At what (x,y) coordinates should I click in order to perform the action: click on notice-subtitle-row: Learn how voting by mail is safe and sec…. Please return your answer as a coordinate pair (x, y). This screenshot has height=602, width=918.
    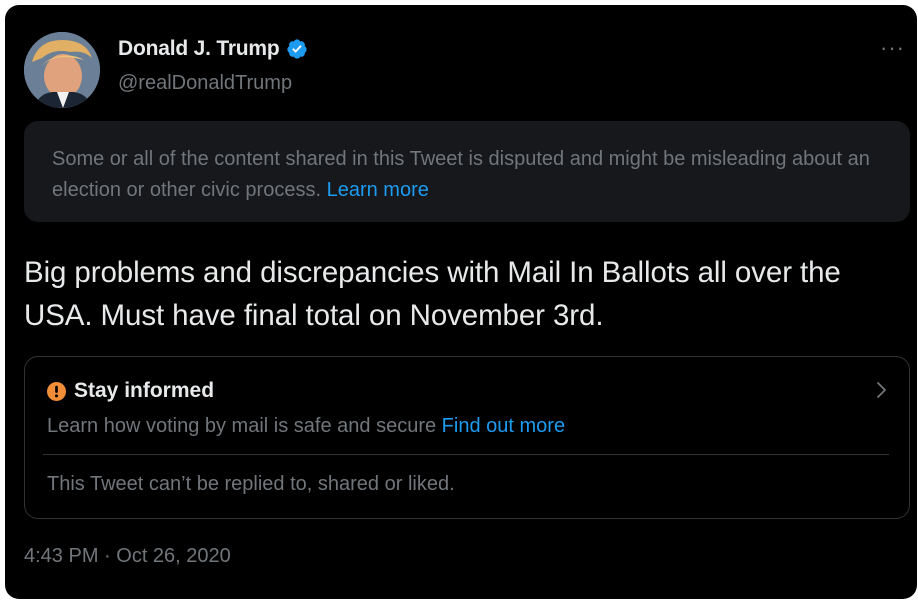
    Looking at the image, I should click on (306, 426).